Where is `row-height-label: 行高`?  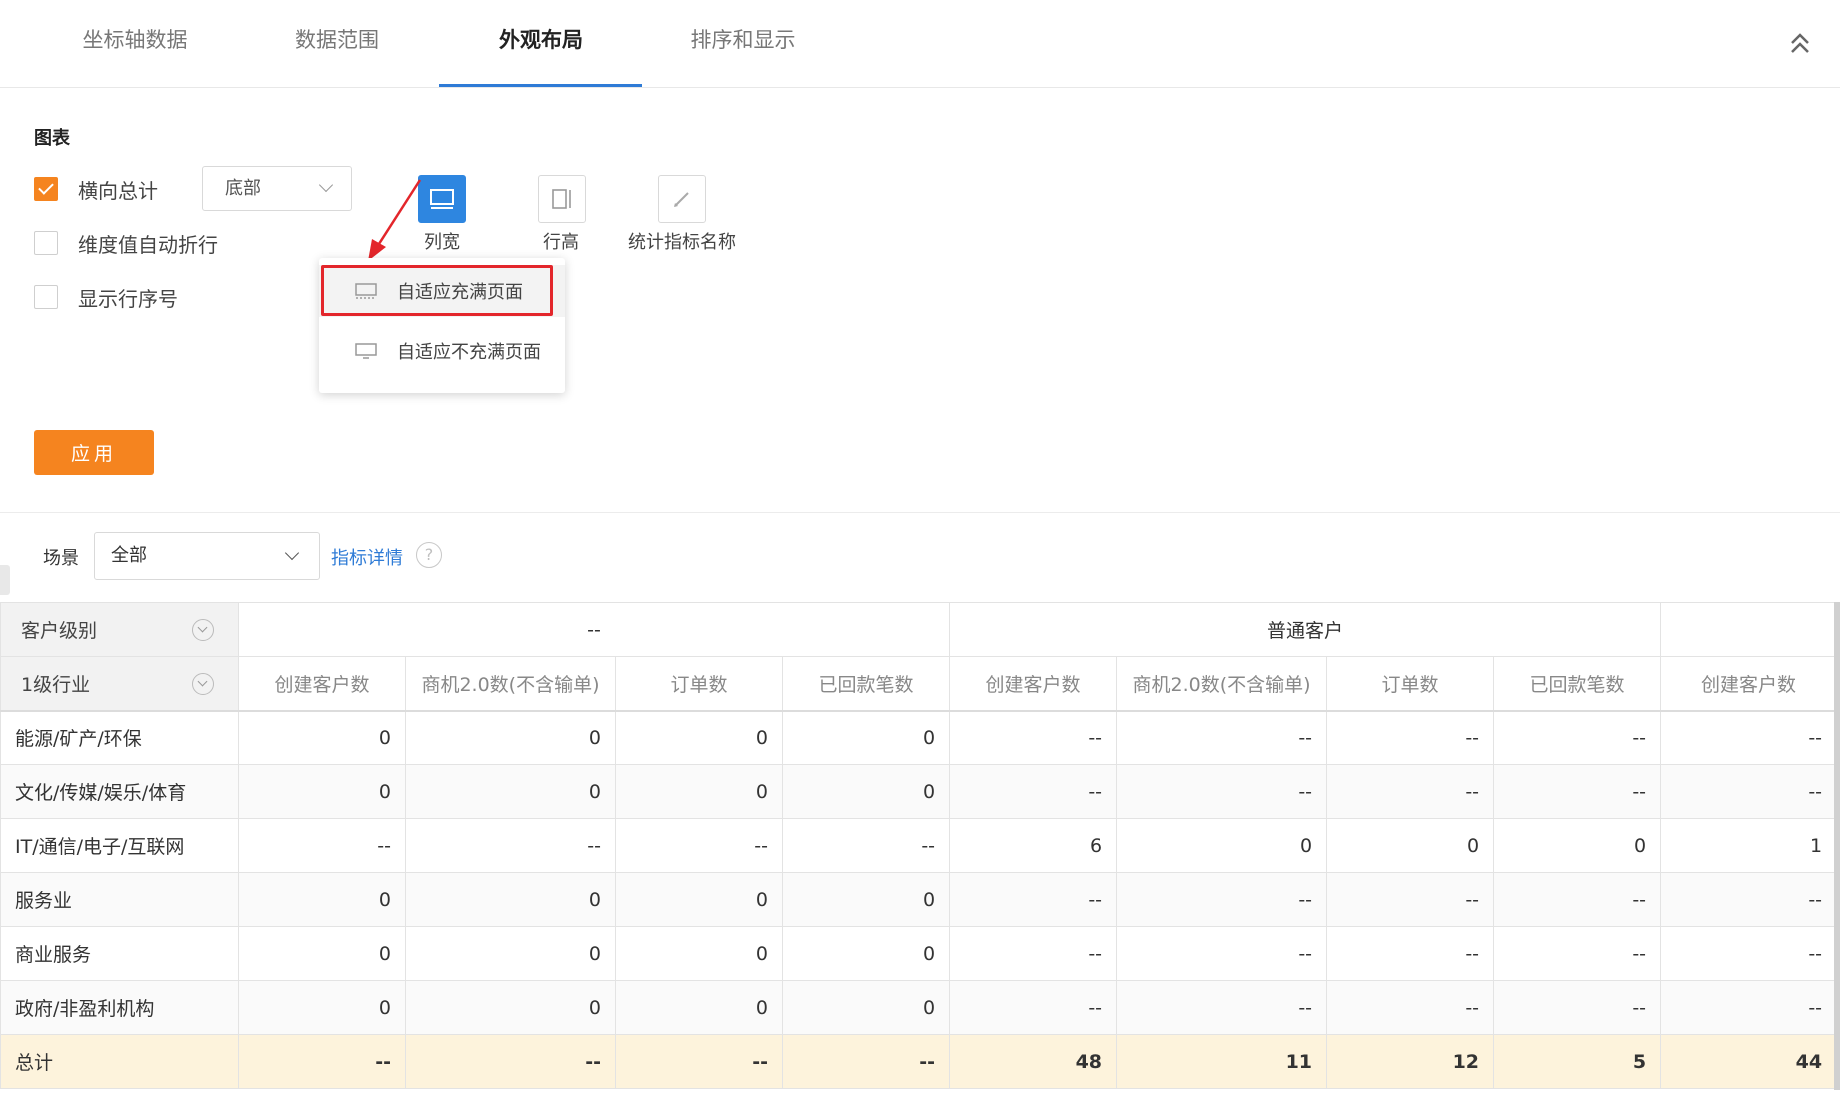 row-height-label: 行高 is located at coordinates (561, 242).